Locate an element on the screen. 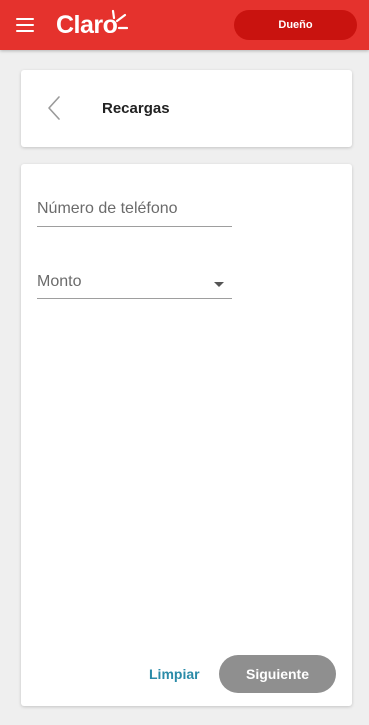  dropdown-arrow-icon is located at coordinates (219, 284).